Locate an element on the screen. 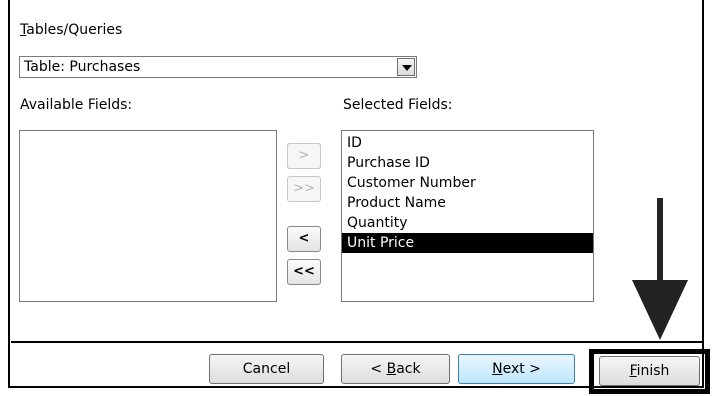 The height and width of the screenshot is (396, 712). list-item: Product Name is located at coordinates (467, 203).